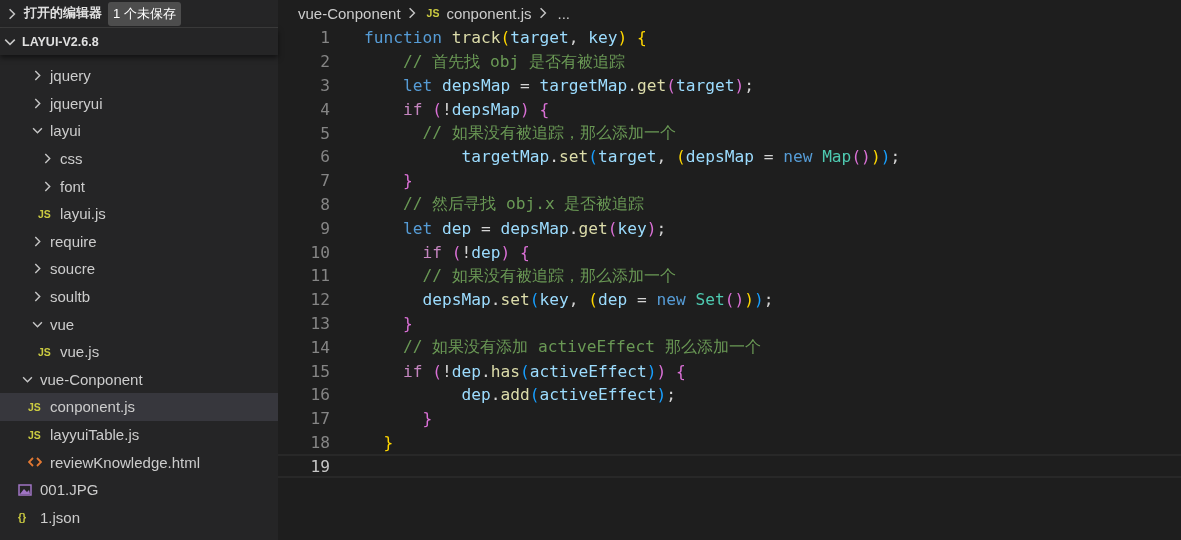  What do you see at coordinates (513, 61) in the screenshot?
I see `code-line: // 首先找 obj 是否有被追踪` at bounding box center [513, 61].